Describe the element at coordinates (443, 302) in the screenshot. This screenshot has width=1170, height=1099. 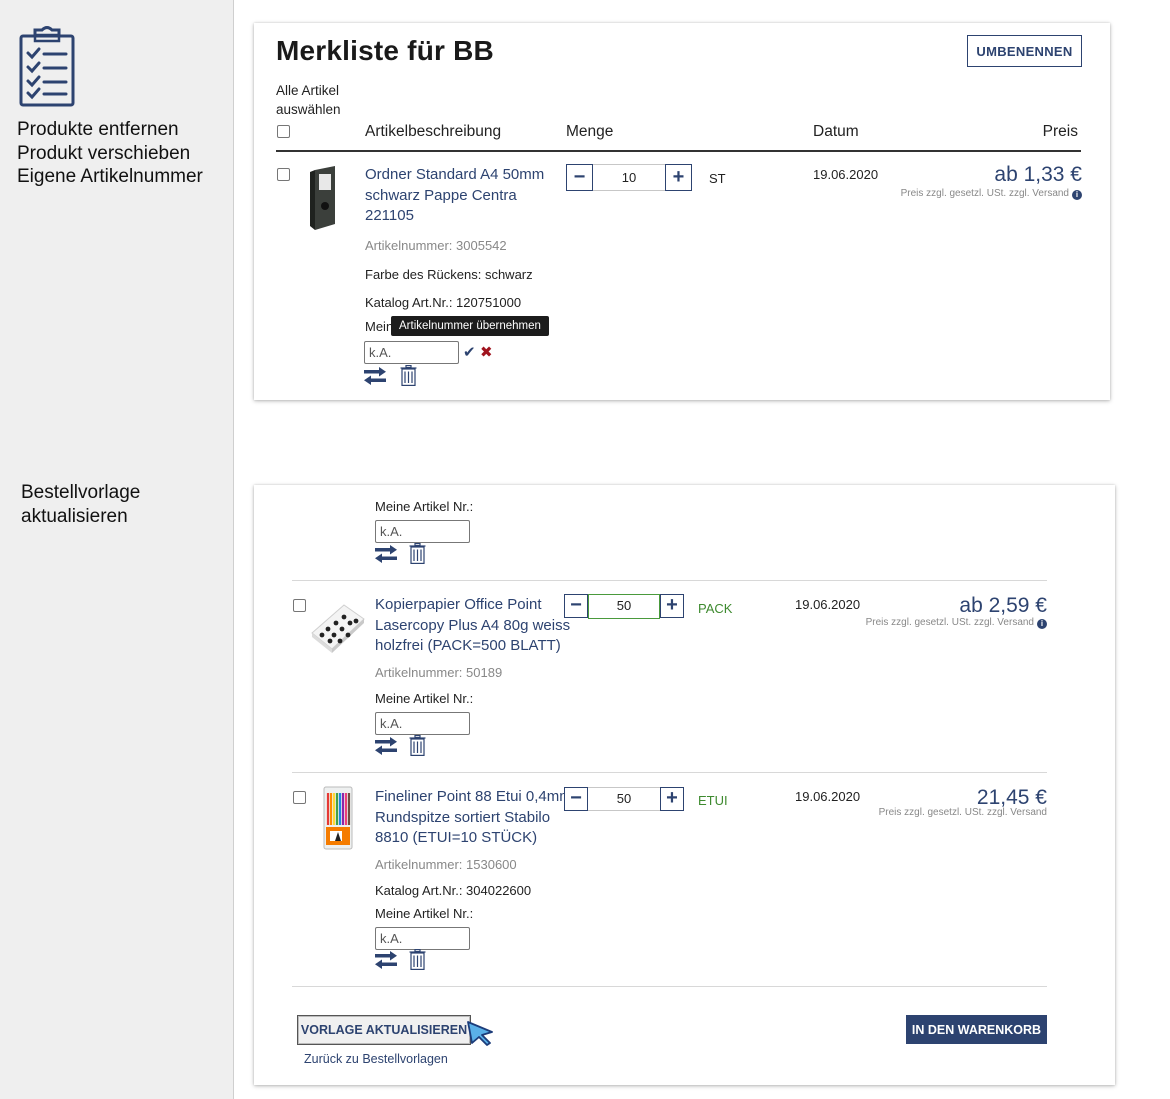
I see `catalog-number: Katalog Art.Nr.: 120751000` at that location.